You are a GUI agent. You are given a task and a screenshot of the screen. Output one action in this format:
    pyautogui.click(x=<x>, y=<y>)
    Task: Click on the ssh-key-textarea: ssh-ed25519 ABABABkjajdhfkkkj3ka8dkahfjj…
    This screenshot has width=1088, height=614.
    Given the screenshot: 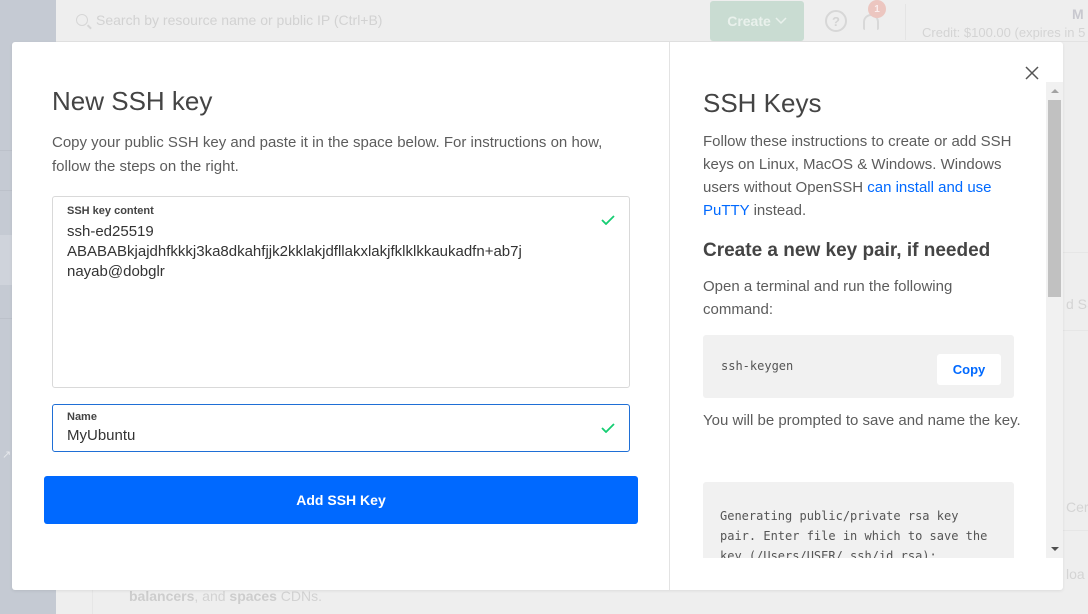 What is the action you would take?
    pyautogui.click(x=327, y=252)
    